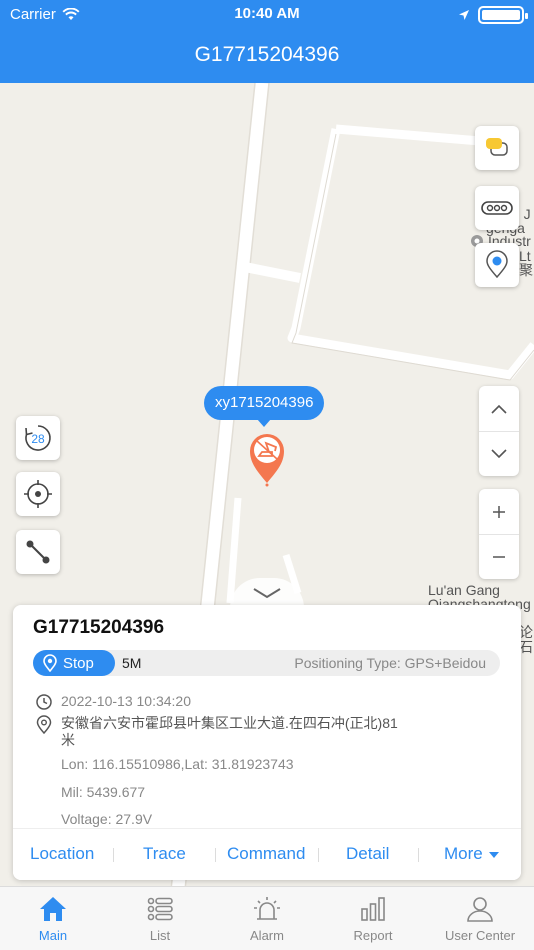 The height and width of the screenshot is (950, 534). I want to click on zoom-in-button, so click(499, 511).